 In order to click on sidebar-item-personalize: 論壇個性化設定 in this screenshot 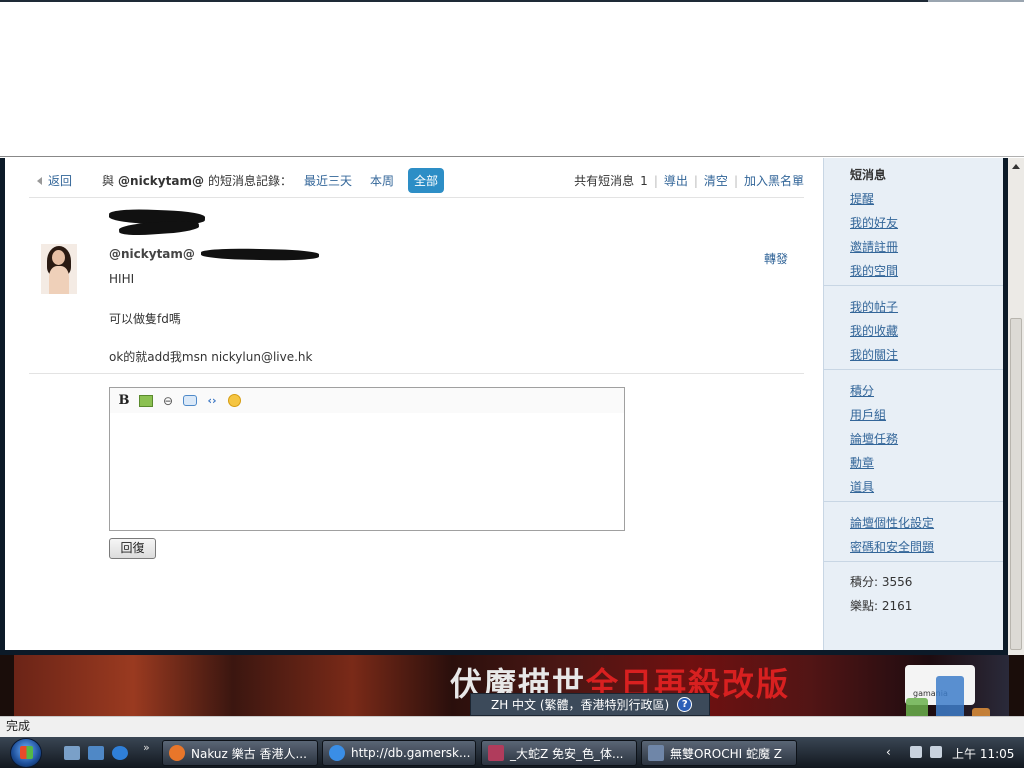, I will do `click(892, 522)`.